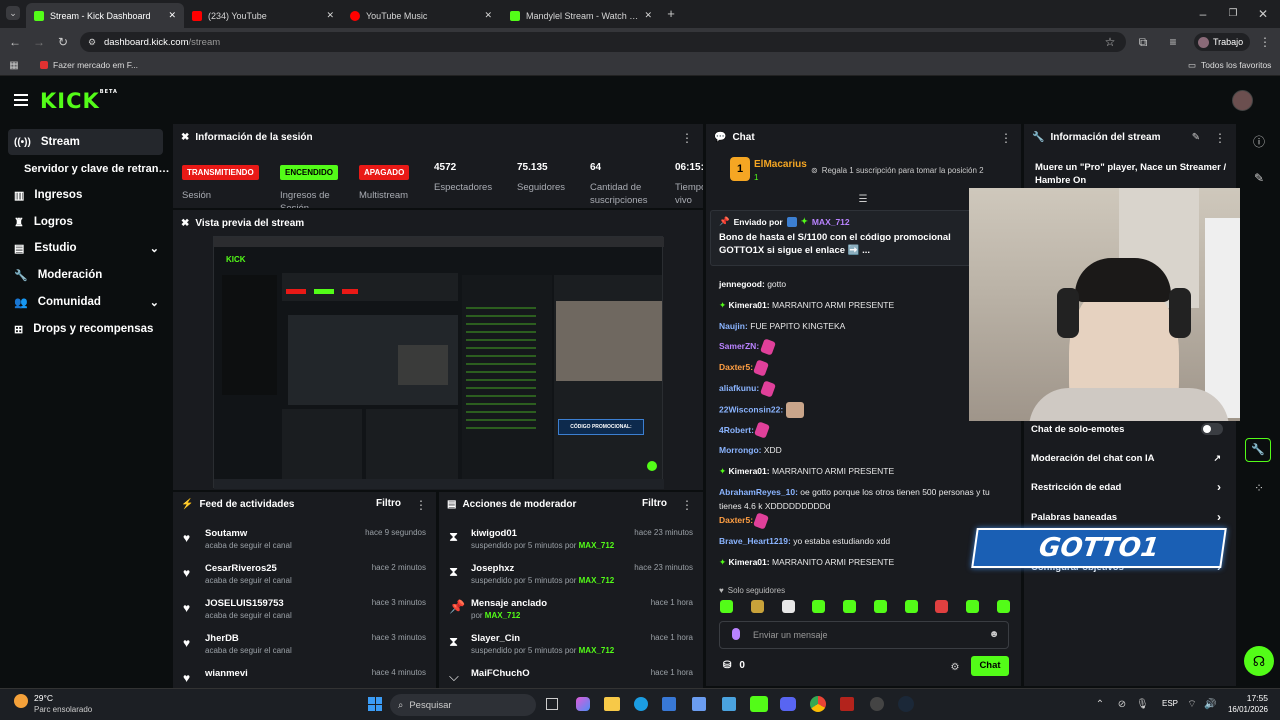 The width and height of the screenshot is (1280, 720). What do you see at coordinates (1258, 450) in the screenshot?
I see `moderation-tool-icon: 🔧` at bounding box center [1258, 450].